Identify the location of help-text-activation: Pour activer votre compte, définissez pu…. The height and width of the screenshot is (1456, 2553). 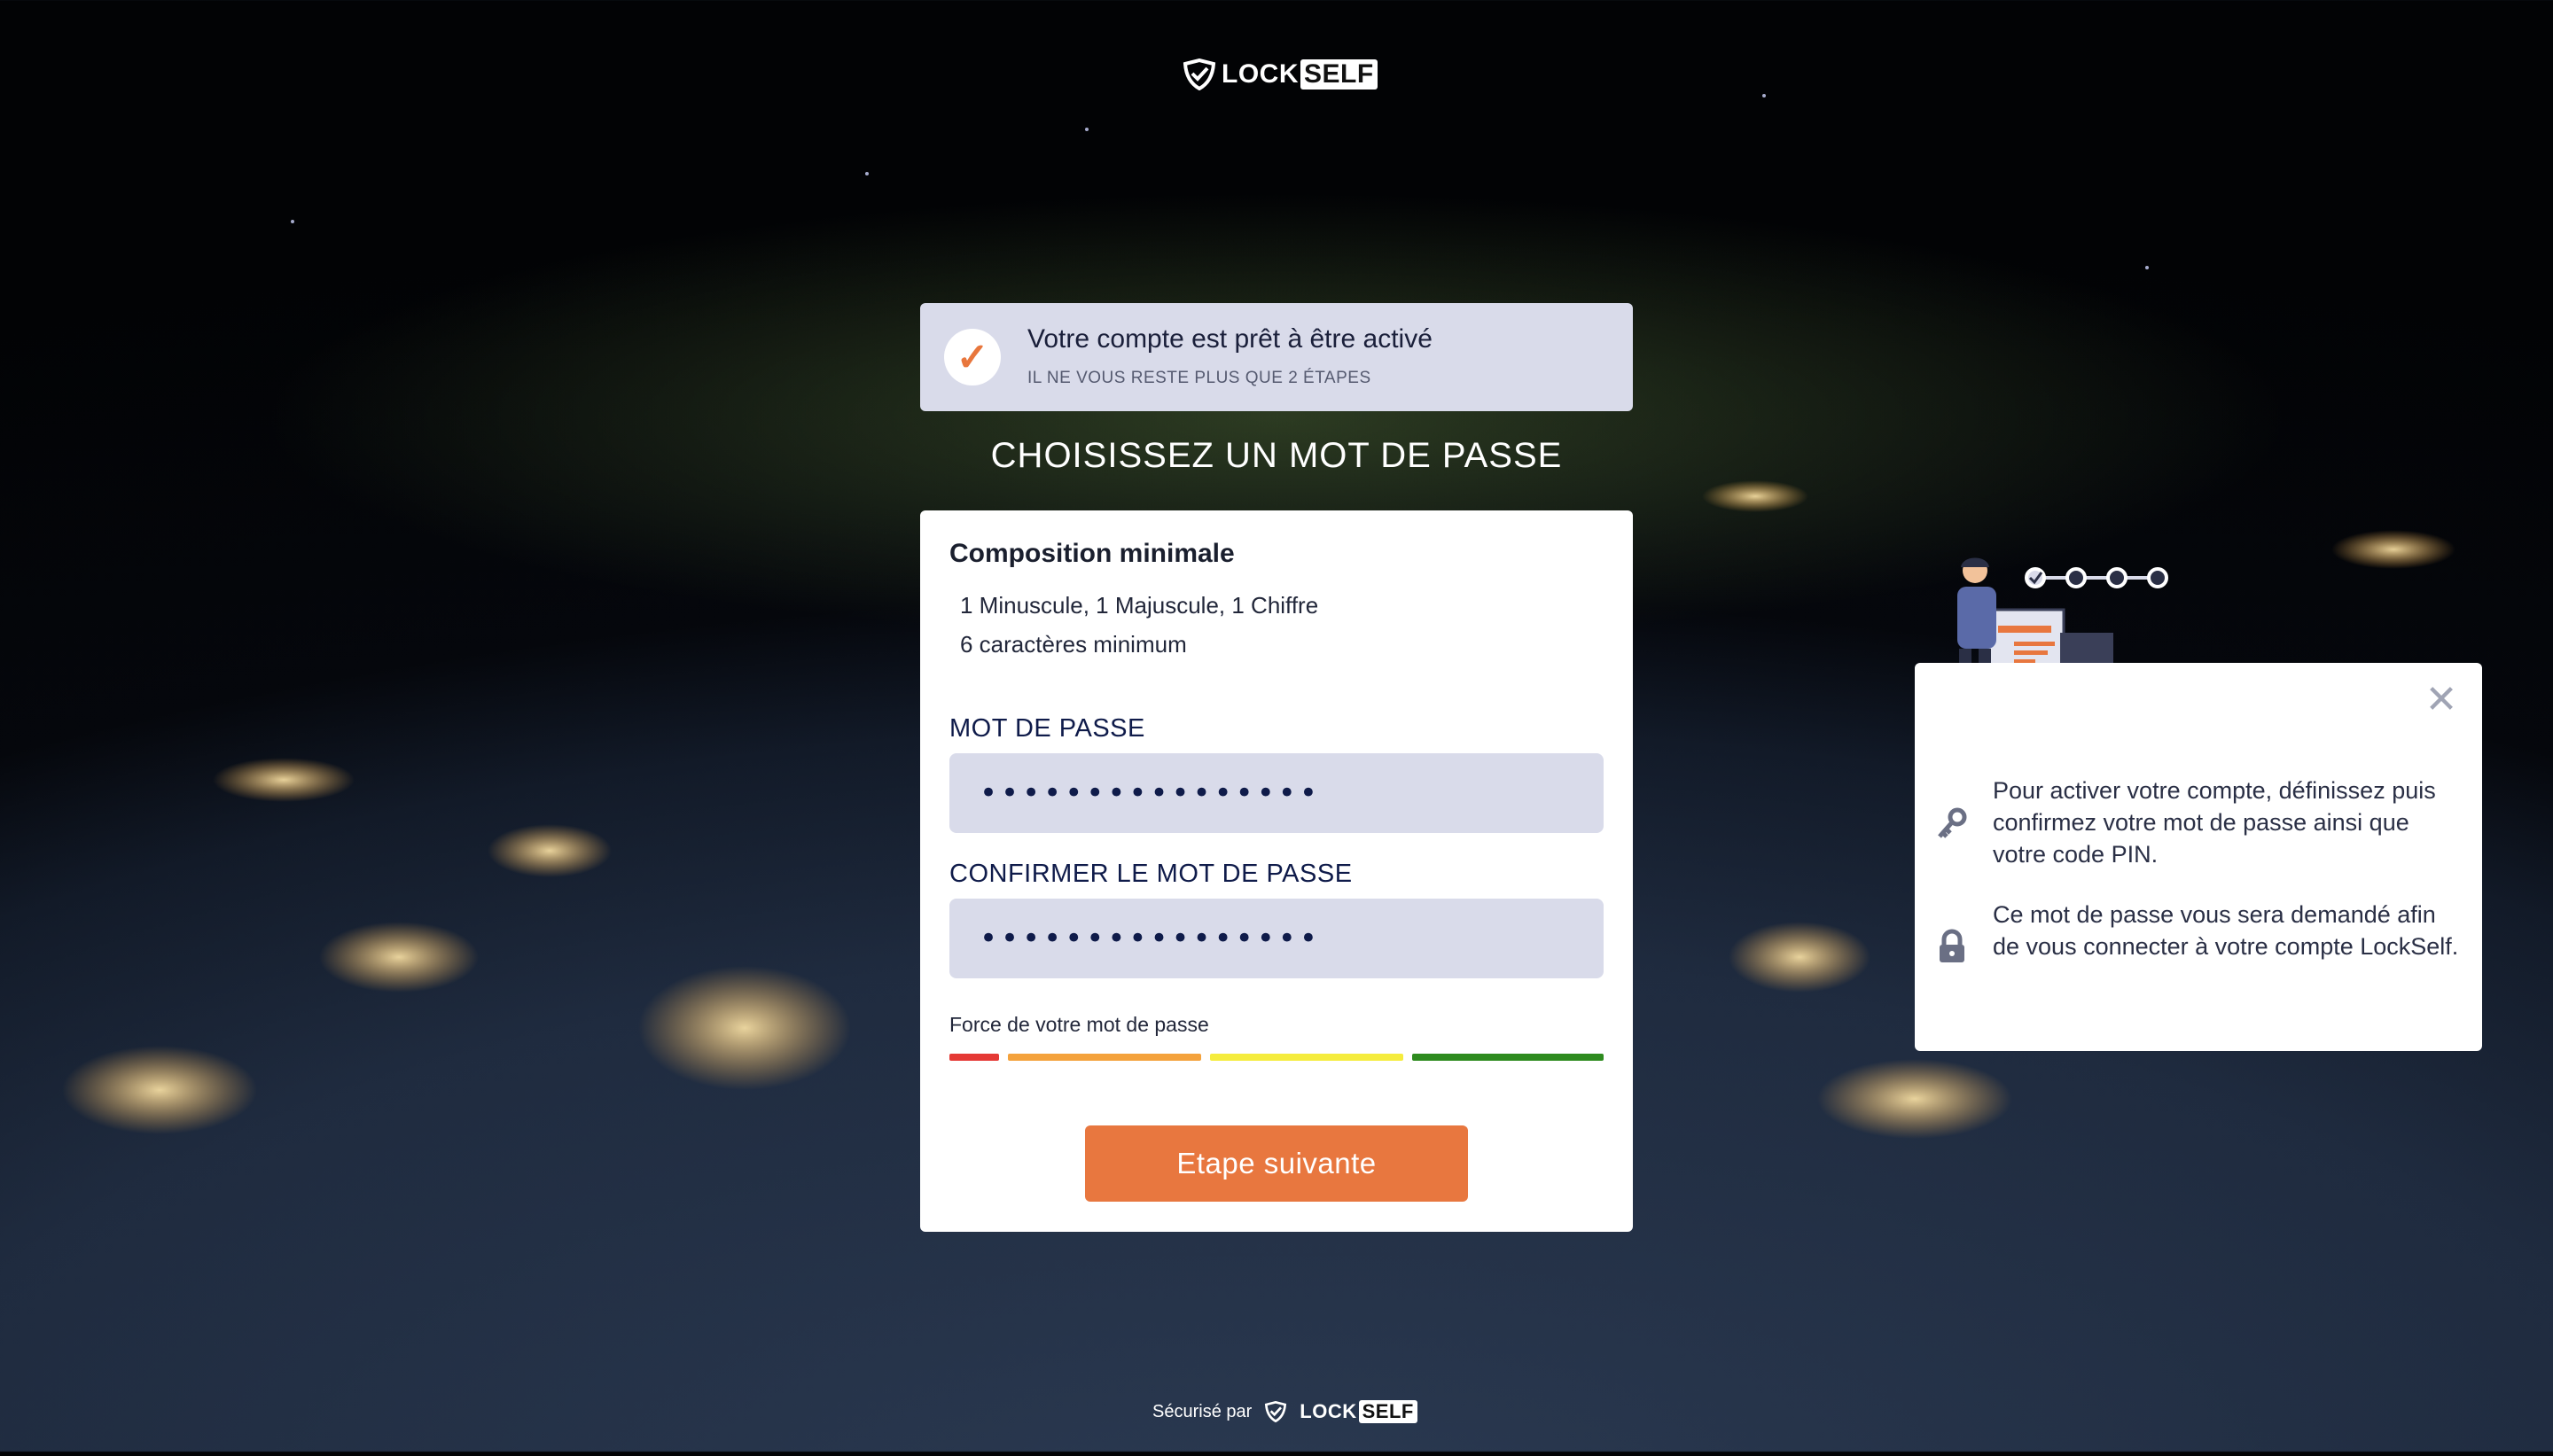
(2214, 822).